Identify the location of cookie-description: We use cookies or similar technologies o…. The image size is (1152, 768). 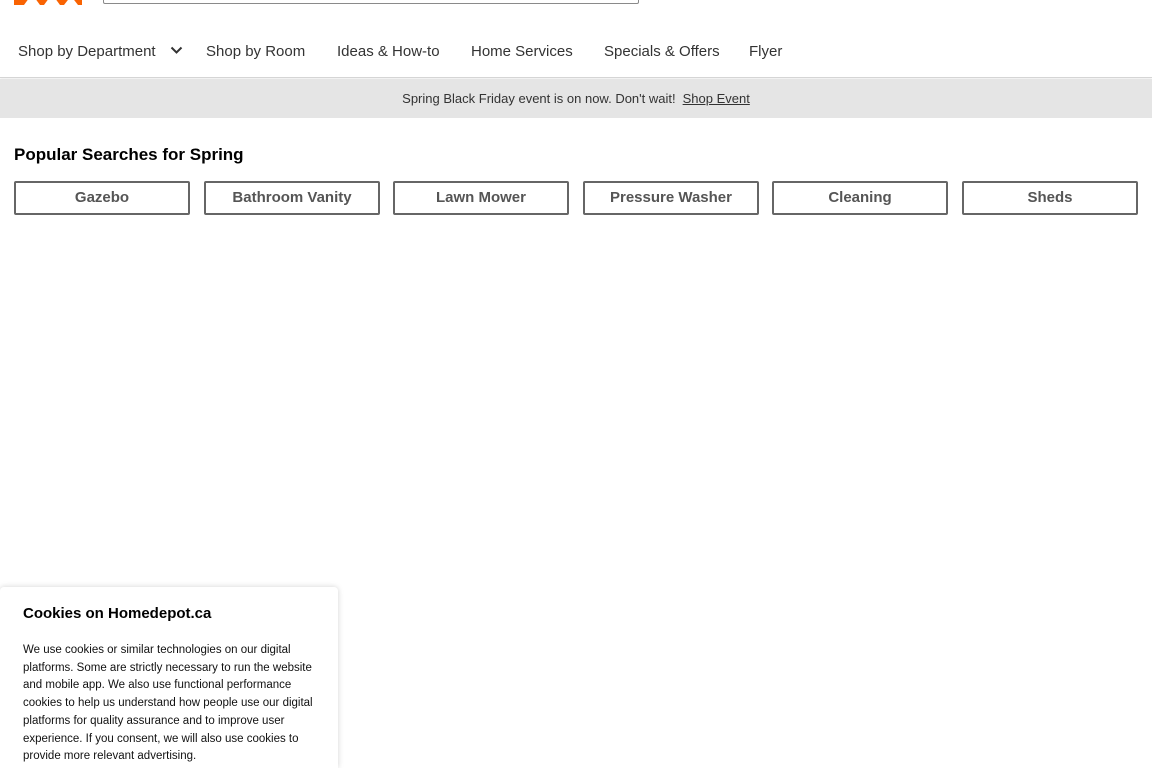
(168, 703).